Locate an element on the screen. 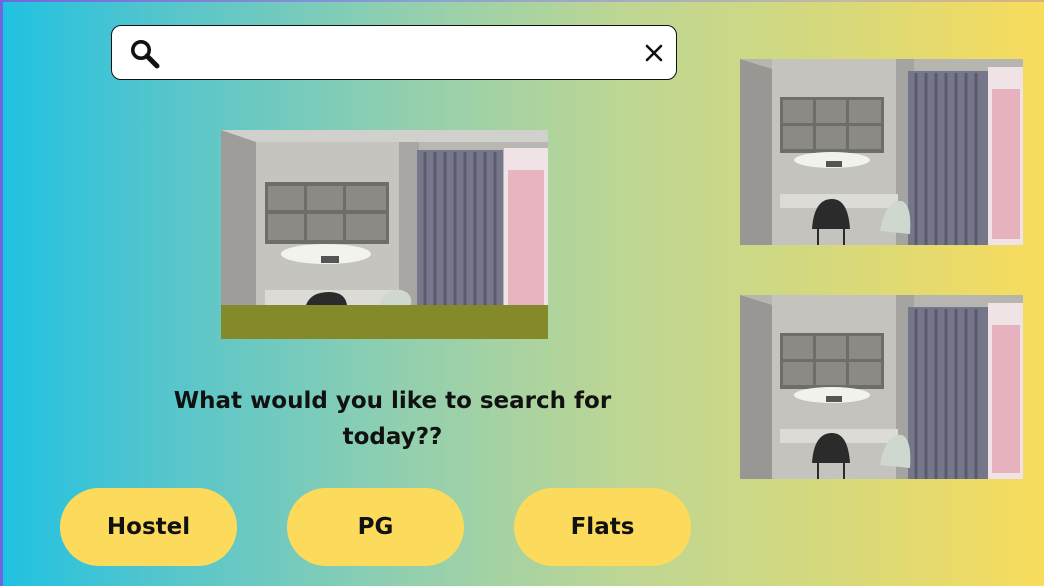 The image size is (1044, 586). close-icon is located at coordinates (654, 53).